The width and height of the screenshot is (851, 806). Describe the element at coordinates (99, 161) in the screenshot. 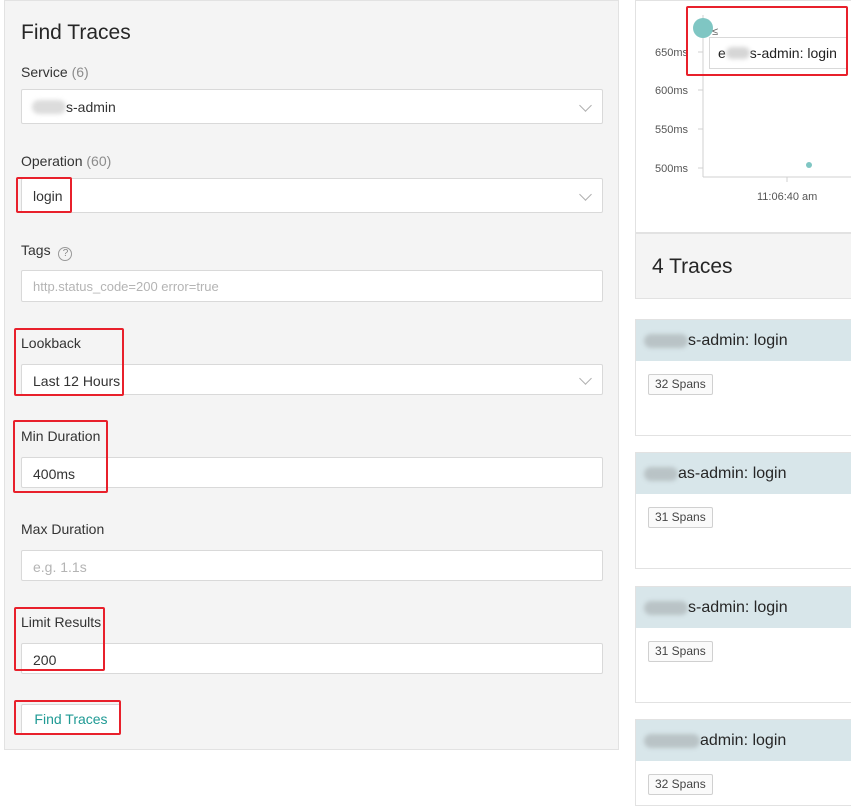

I see `operation-count: (60)` at that location.